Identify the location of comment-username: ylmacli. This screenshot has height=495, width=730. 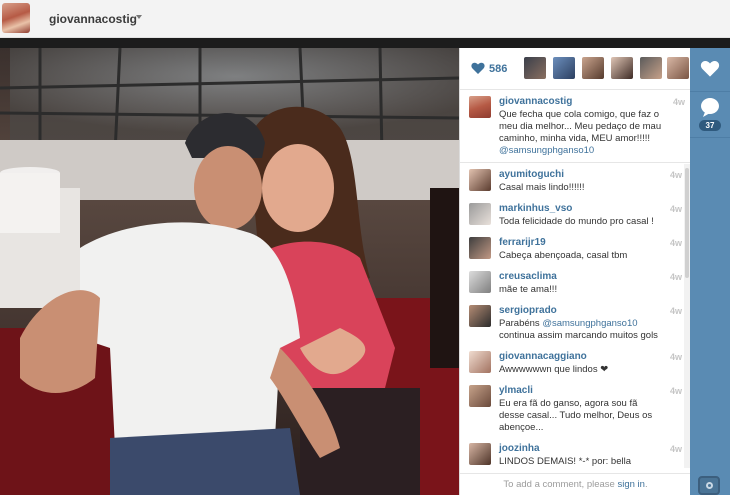
(516, 390).